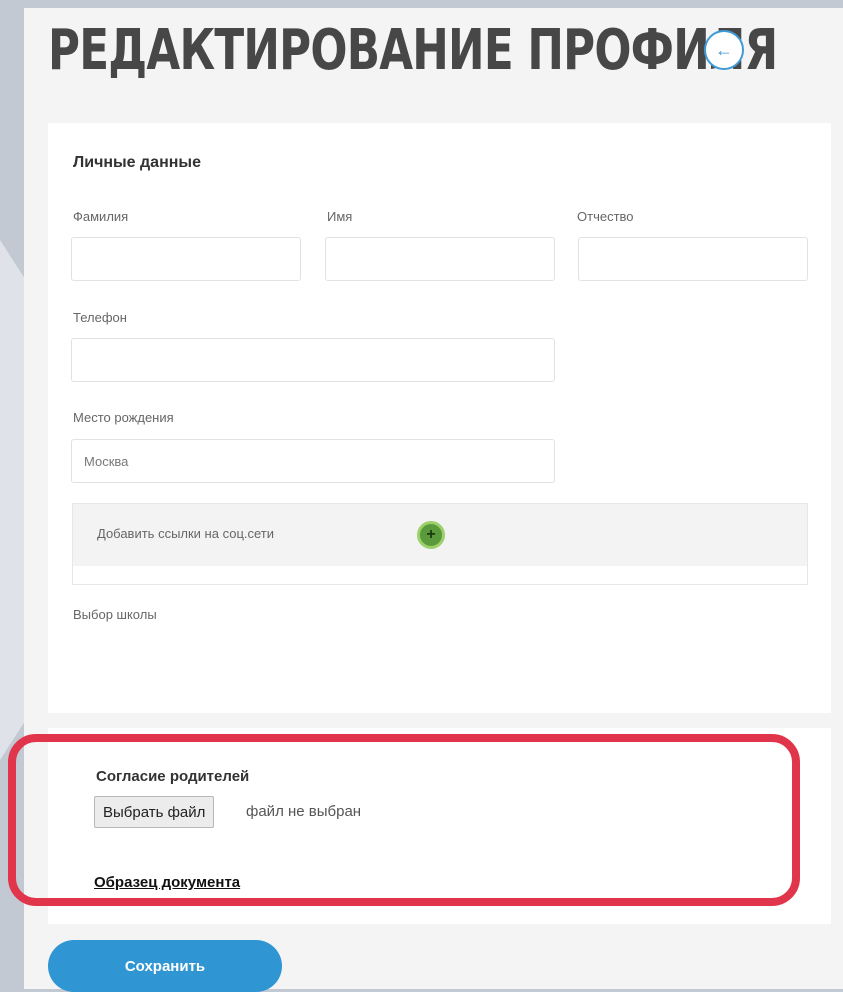 The width and height of the screenshot is (843, 992). What do you see at coordinates (340, 216) in the screenshot?
I see `first-name-label: Имя` at bounding box center [340, 216].